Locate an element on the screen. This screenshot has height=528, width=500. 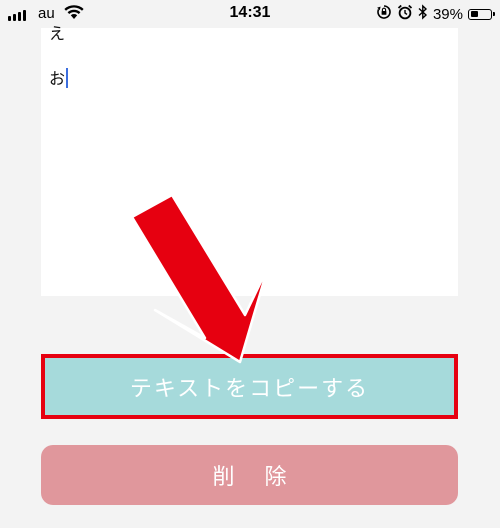
text-line-content: お is located at coordinates (57, 78).